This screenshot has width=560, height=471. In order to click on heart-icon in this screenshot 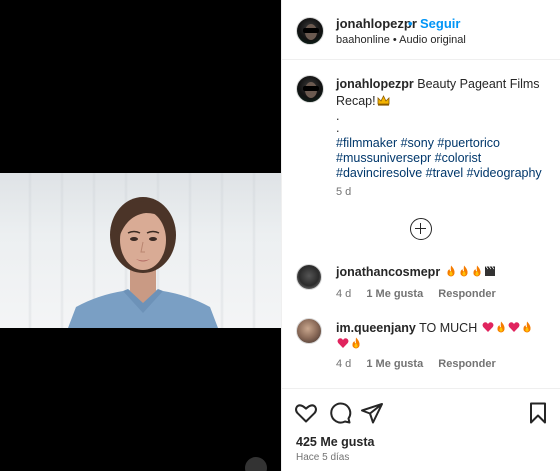, I will do `click(306, 413)`.